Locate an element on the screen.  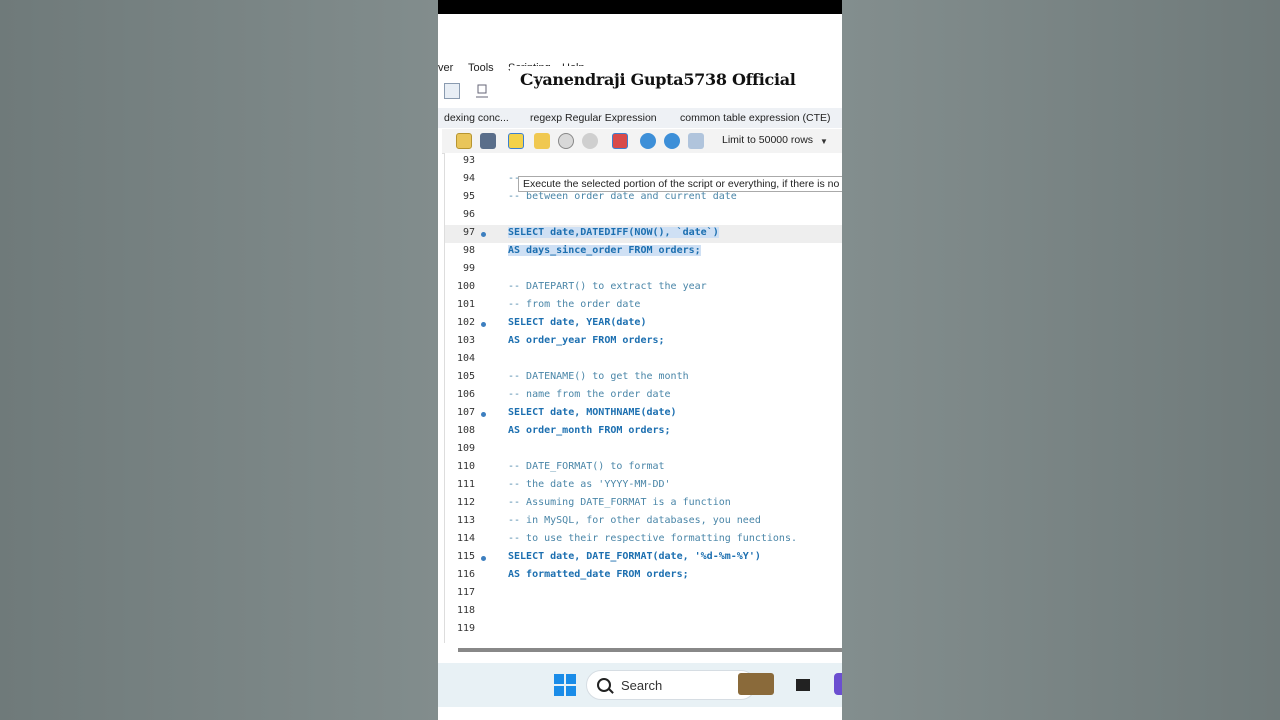
open-folder-icon is located at coordinates (464, 141).